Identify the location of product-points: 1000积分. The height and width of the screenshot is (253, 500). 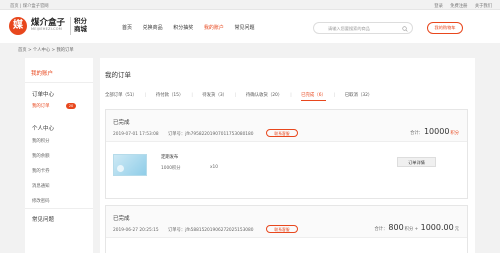
(171, 168).